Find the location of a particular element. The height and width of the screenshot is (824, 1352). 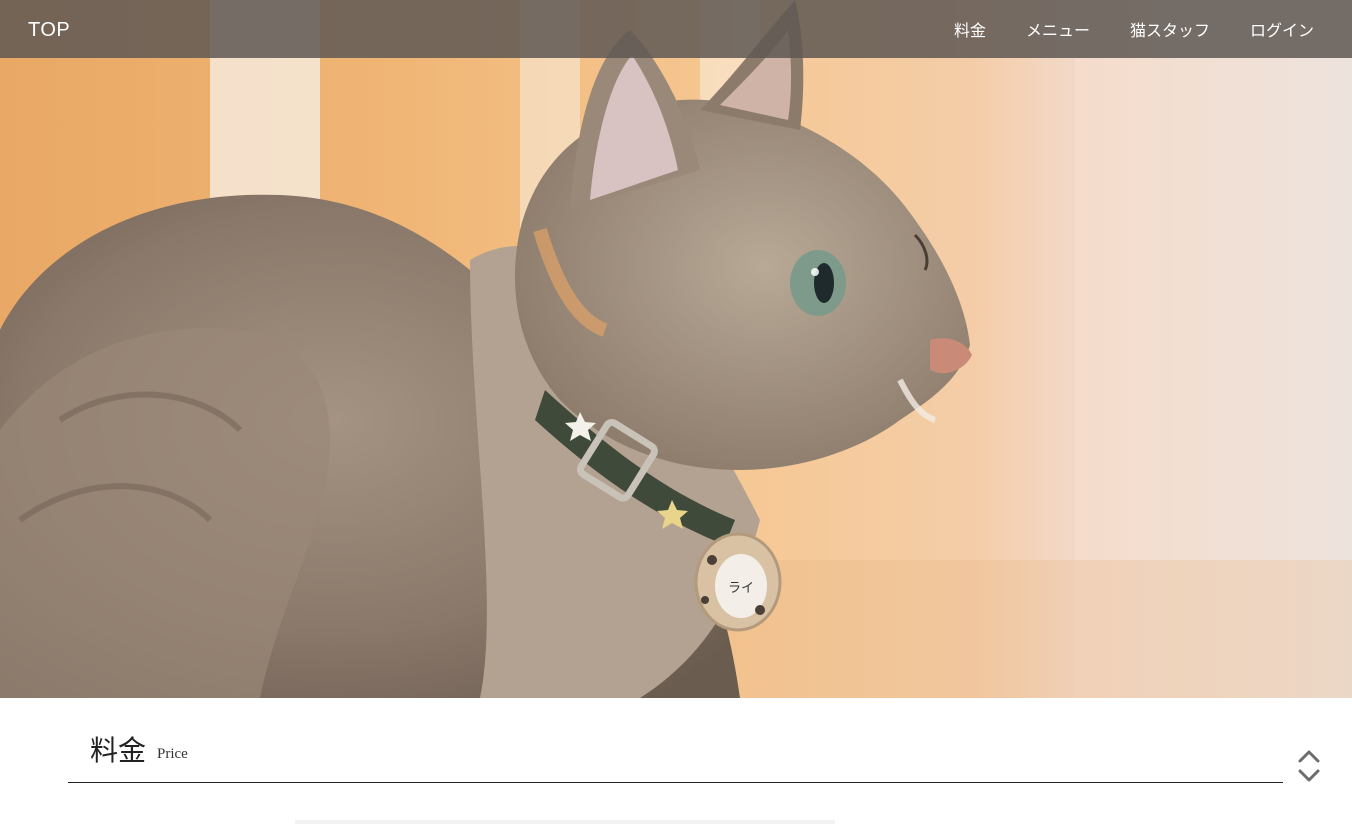

name-tag-text: ライ is located at coordinates (741, 588).